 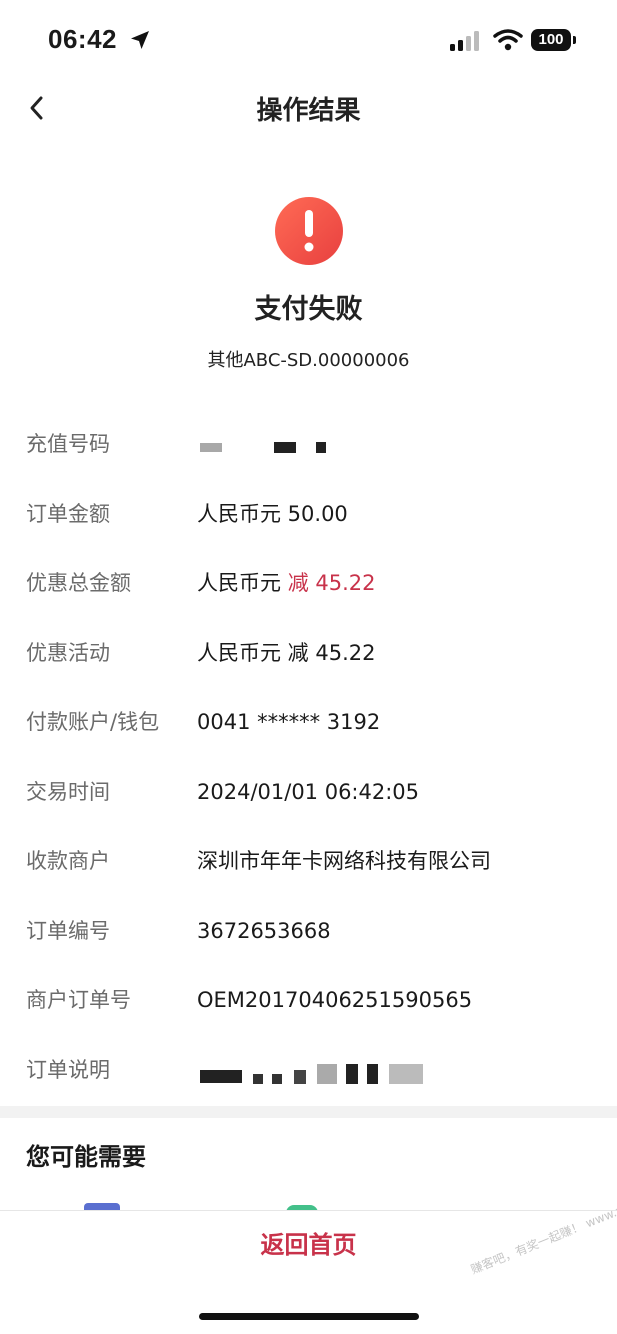 What do you see at coordinates (140, 40) in the screenshot?
I see `location-arrow-icon` at bounding box center [140, 40].